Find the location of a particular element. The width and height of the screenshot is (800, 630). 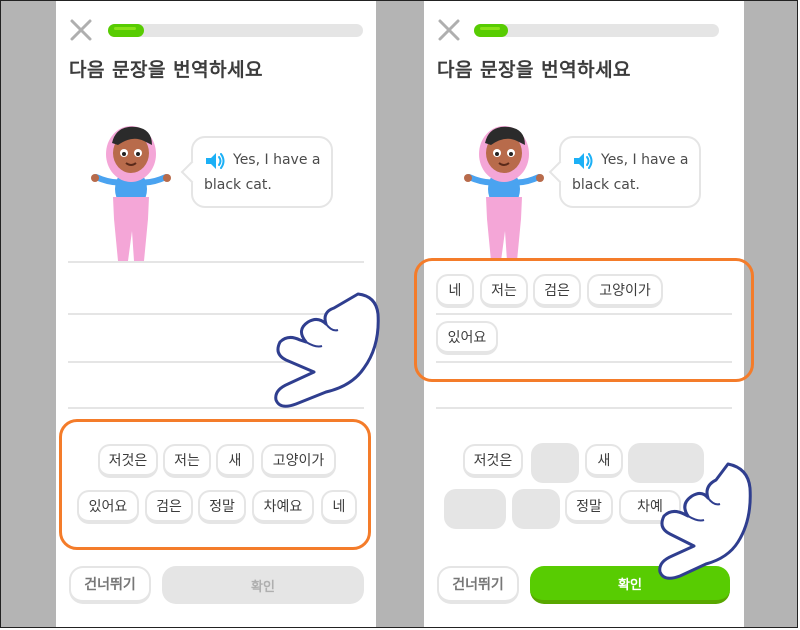

answer-chip: 검은 is located at coordinates (557, 291).